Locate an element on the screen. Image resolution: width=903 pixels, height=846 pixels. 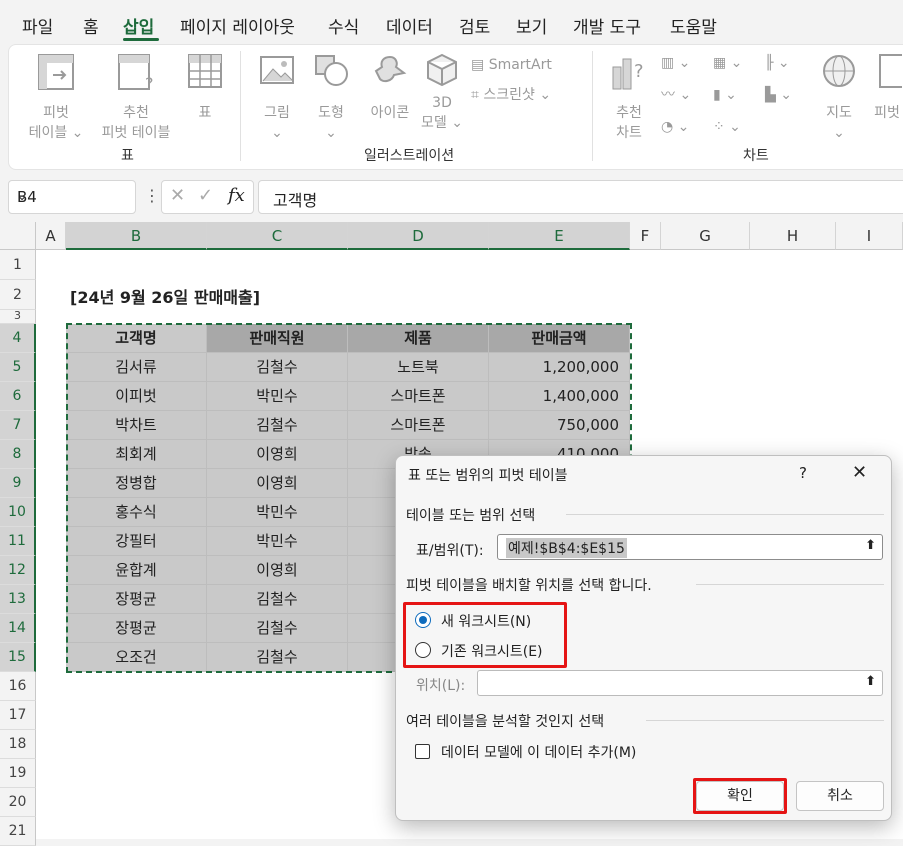
row-header-6: 6 is located at coordinates (18, 396).